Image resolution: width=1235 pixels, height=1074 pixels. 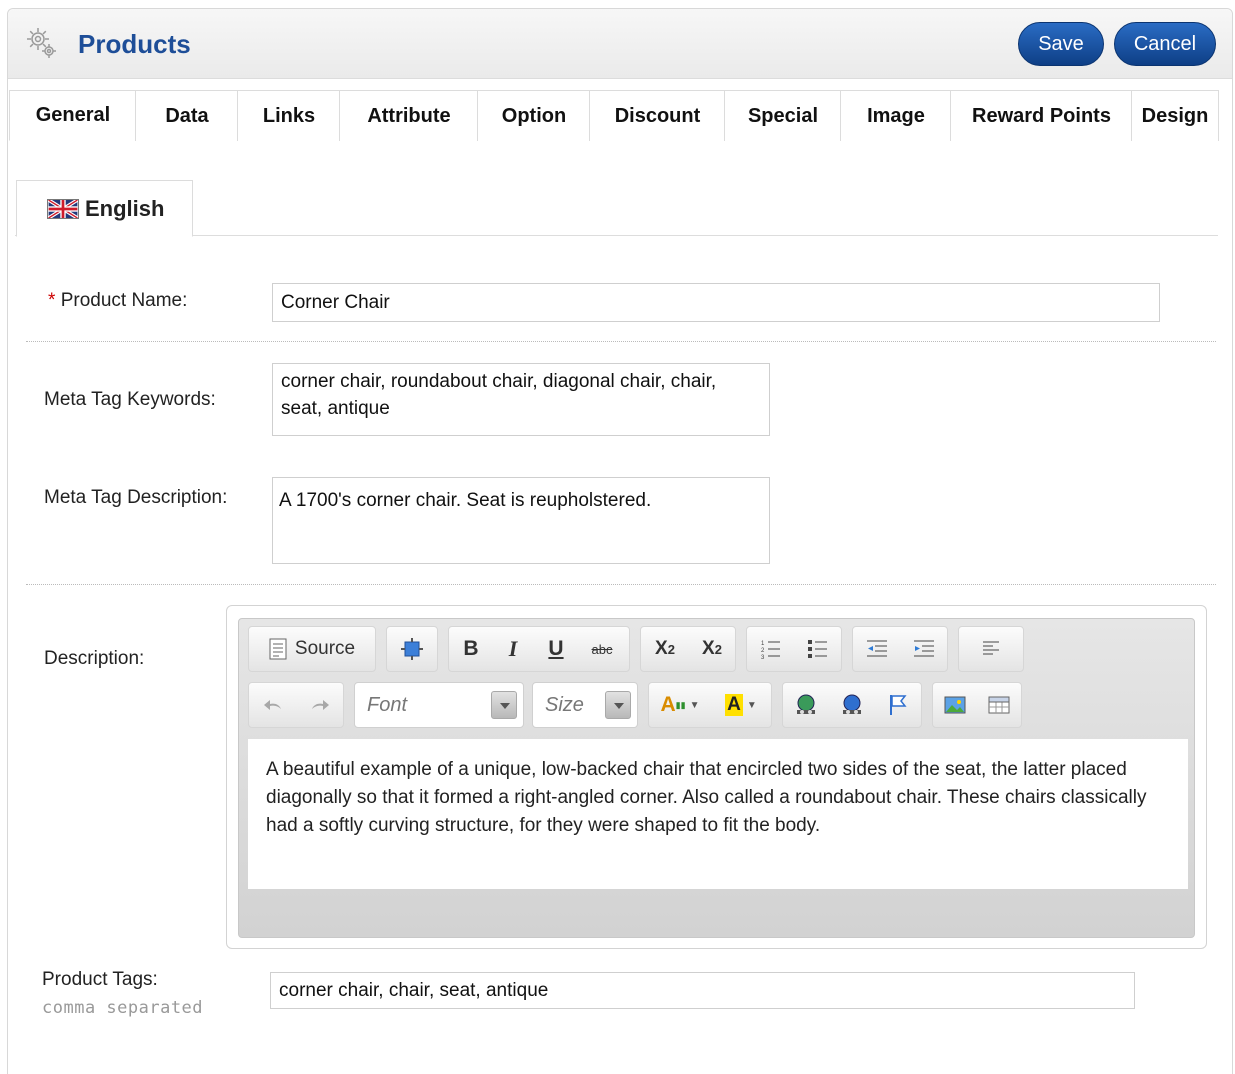 What do you see at coordinates (999, 705) in the screenshot?
I see `table-icon` at bounding box center [999, 705].